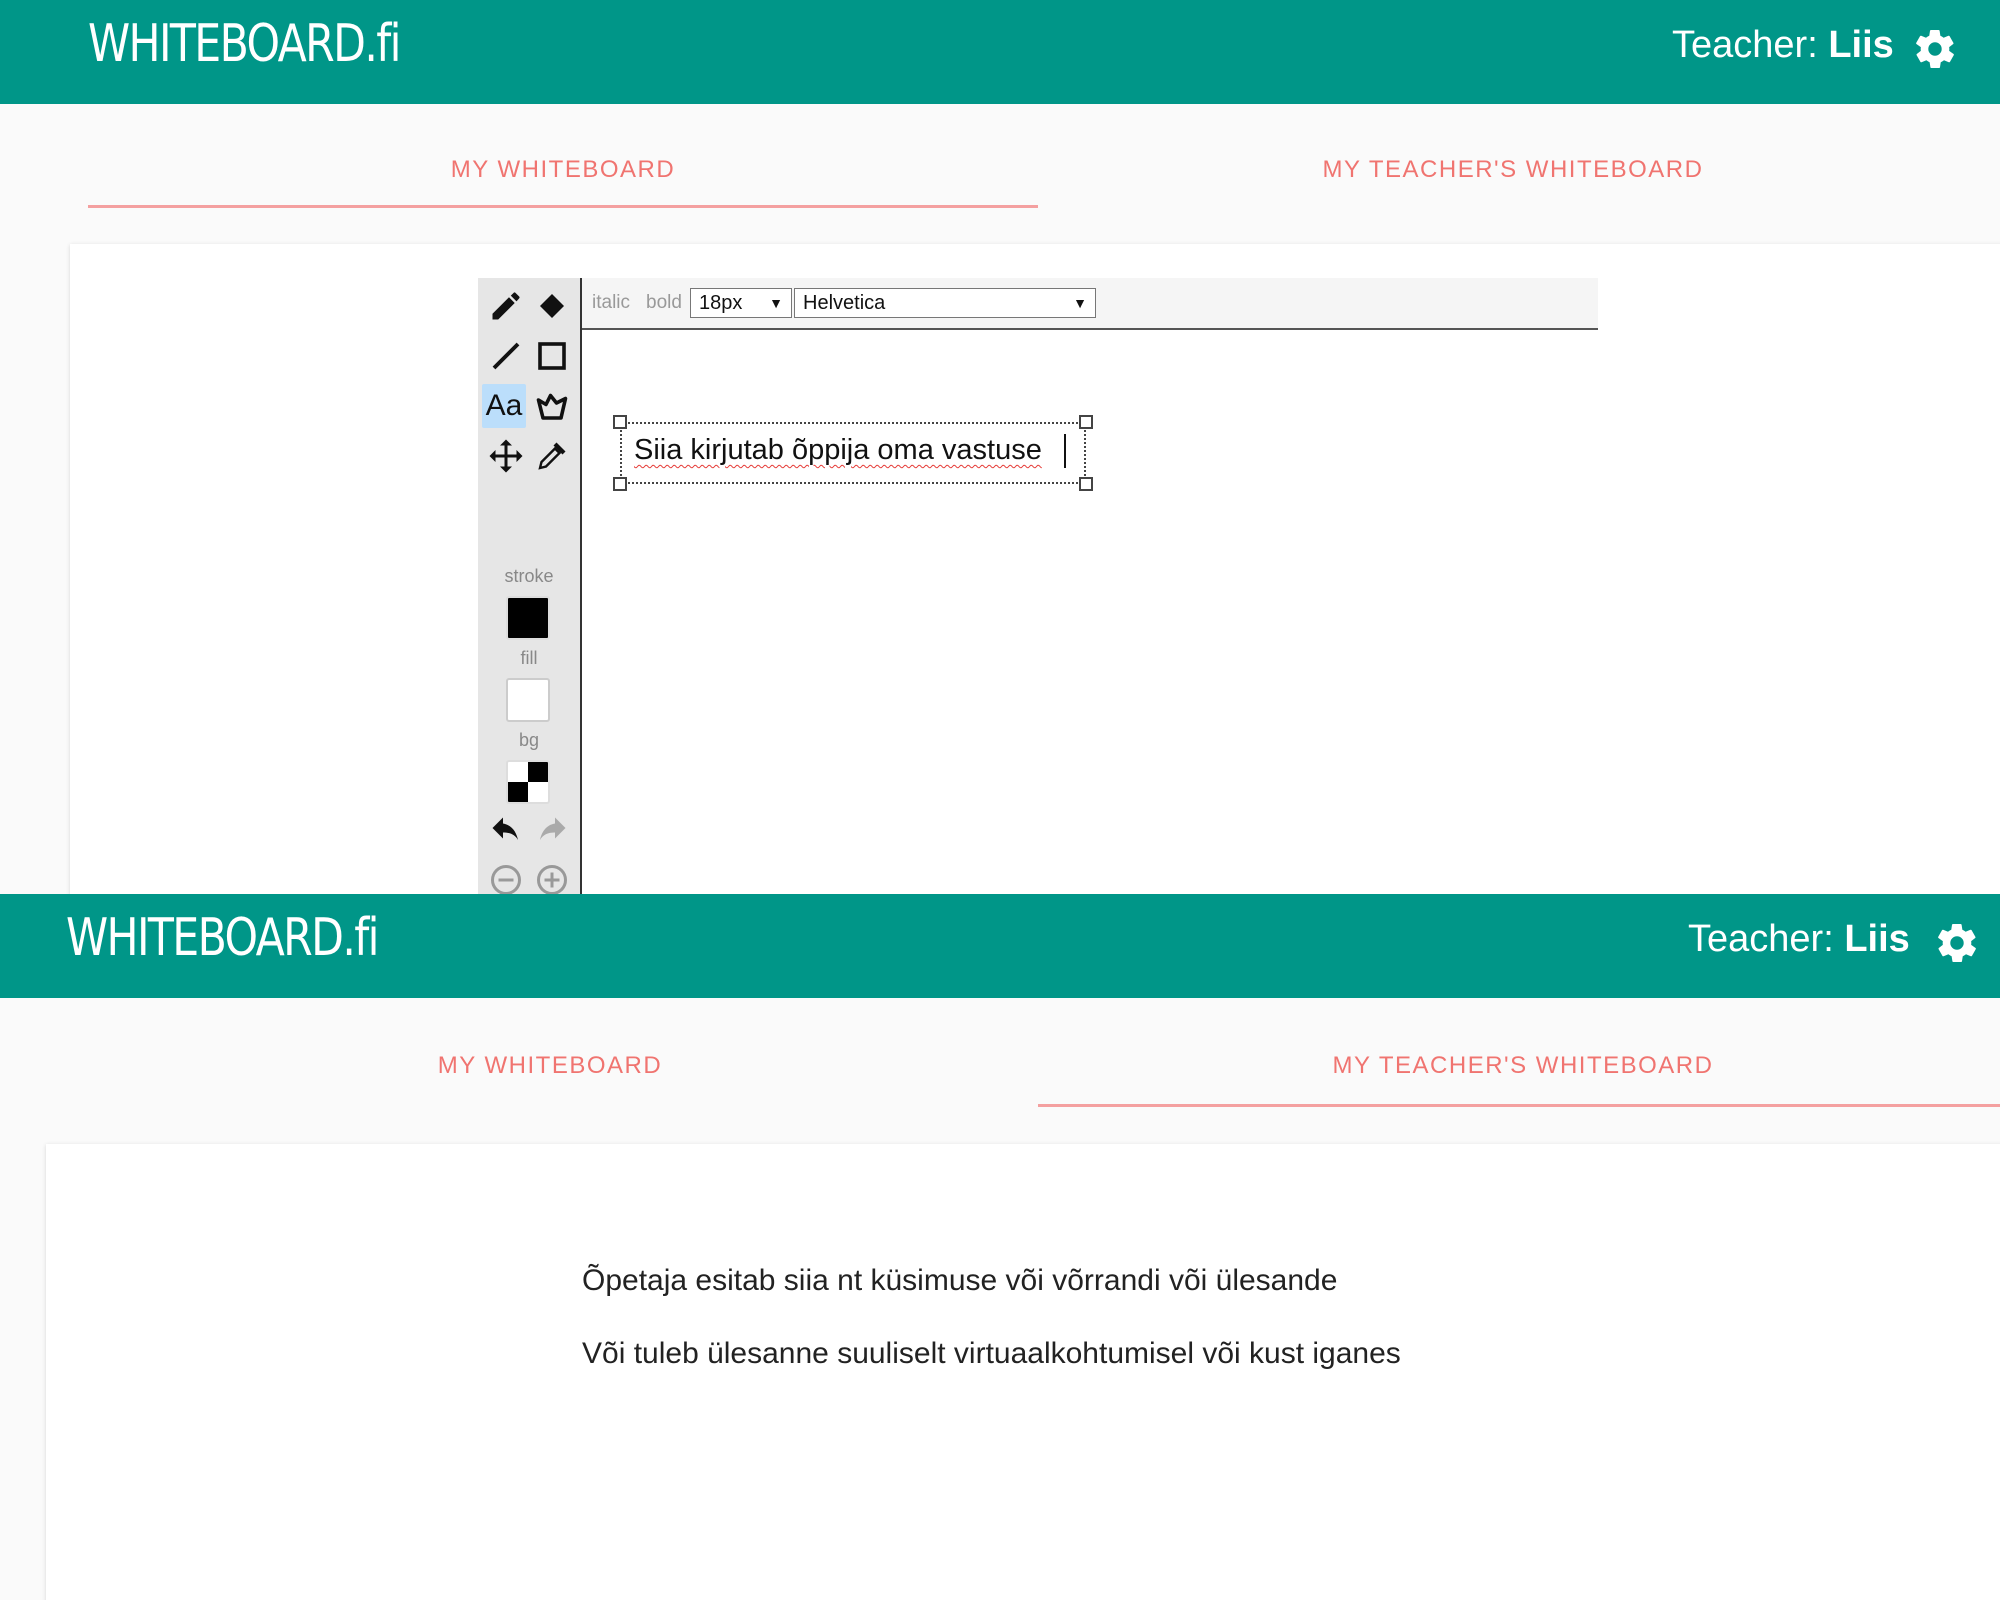 The width and height of the screenshot is (2000, 1600). What do you see at coordinates (1086, 422) in the screenshot?
I see `resize-handle-top-right` at bounding box center [1086, 422].